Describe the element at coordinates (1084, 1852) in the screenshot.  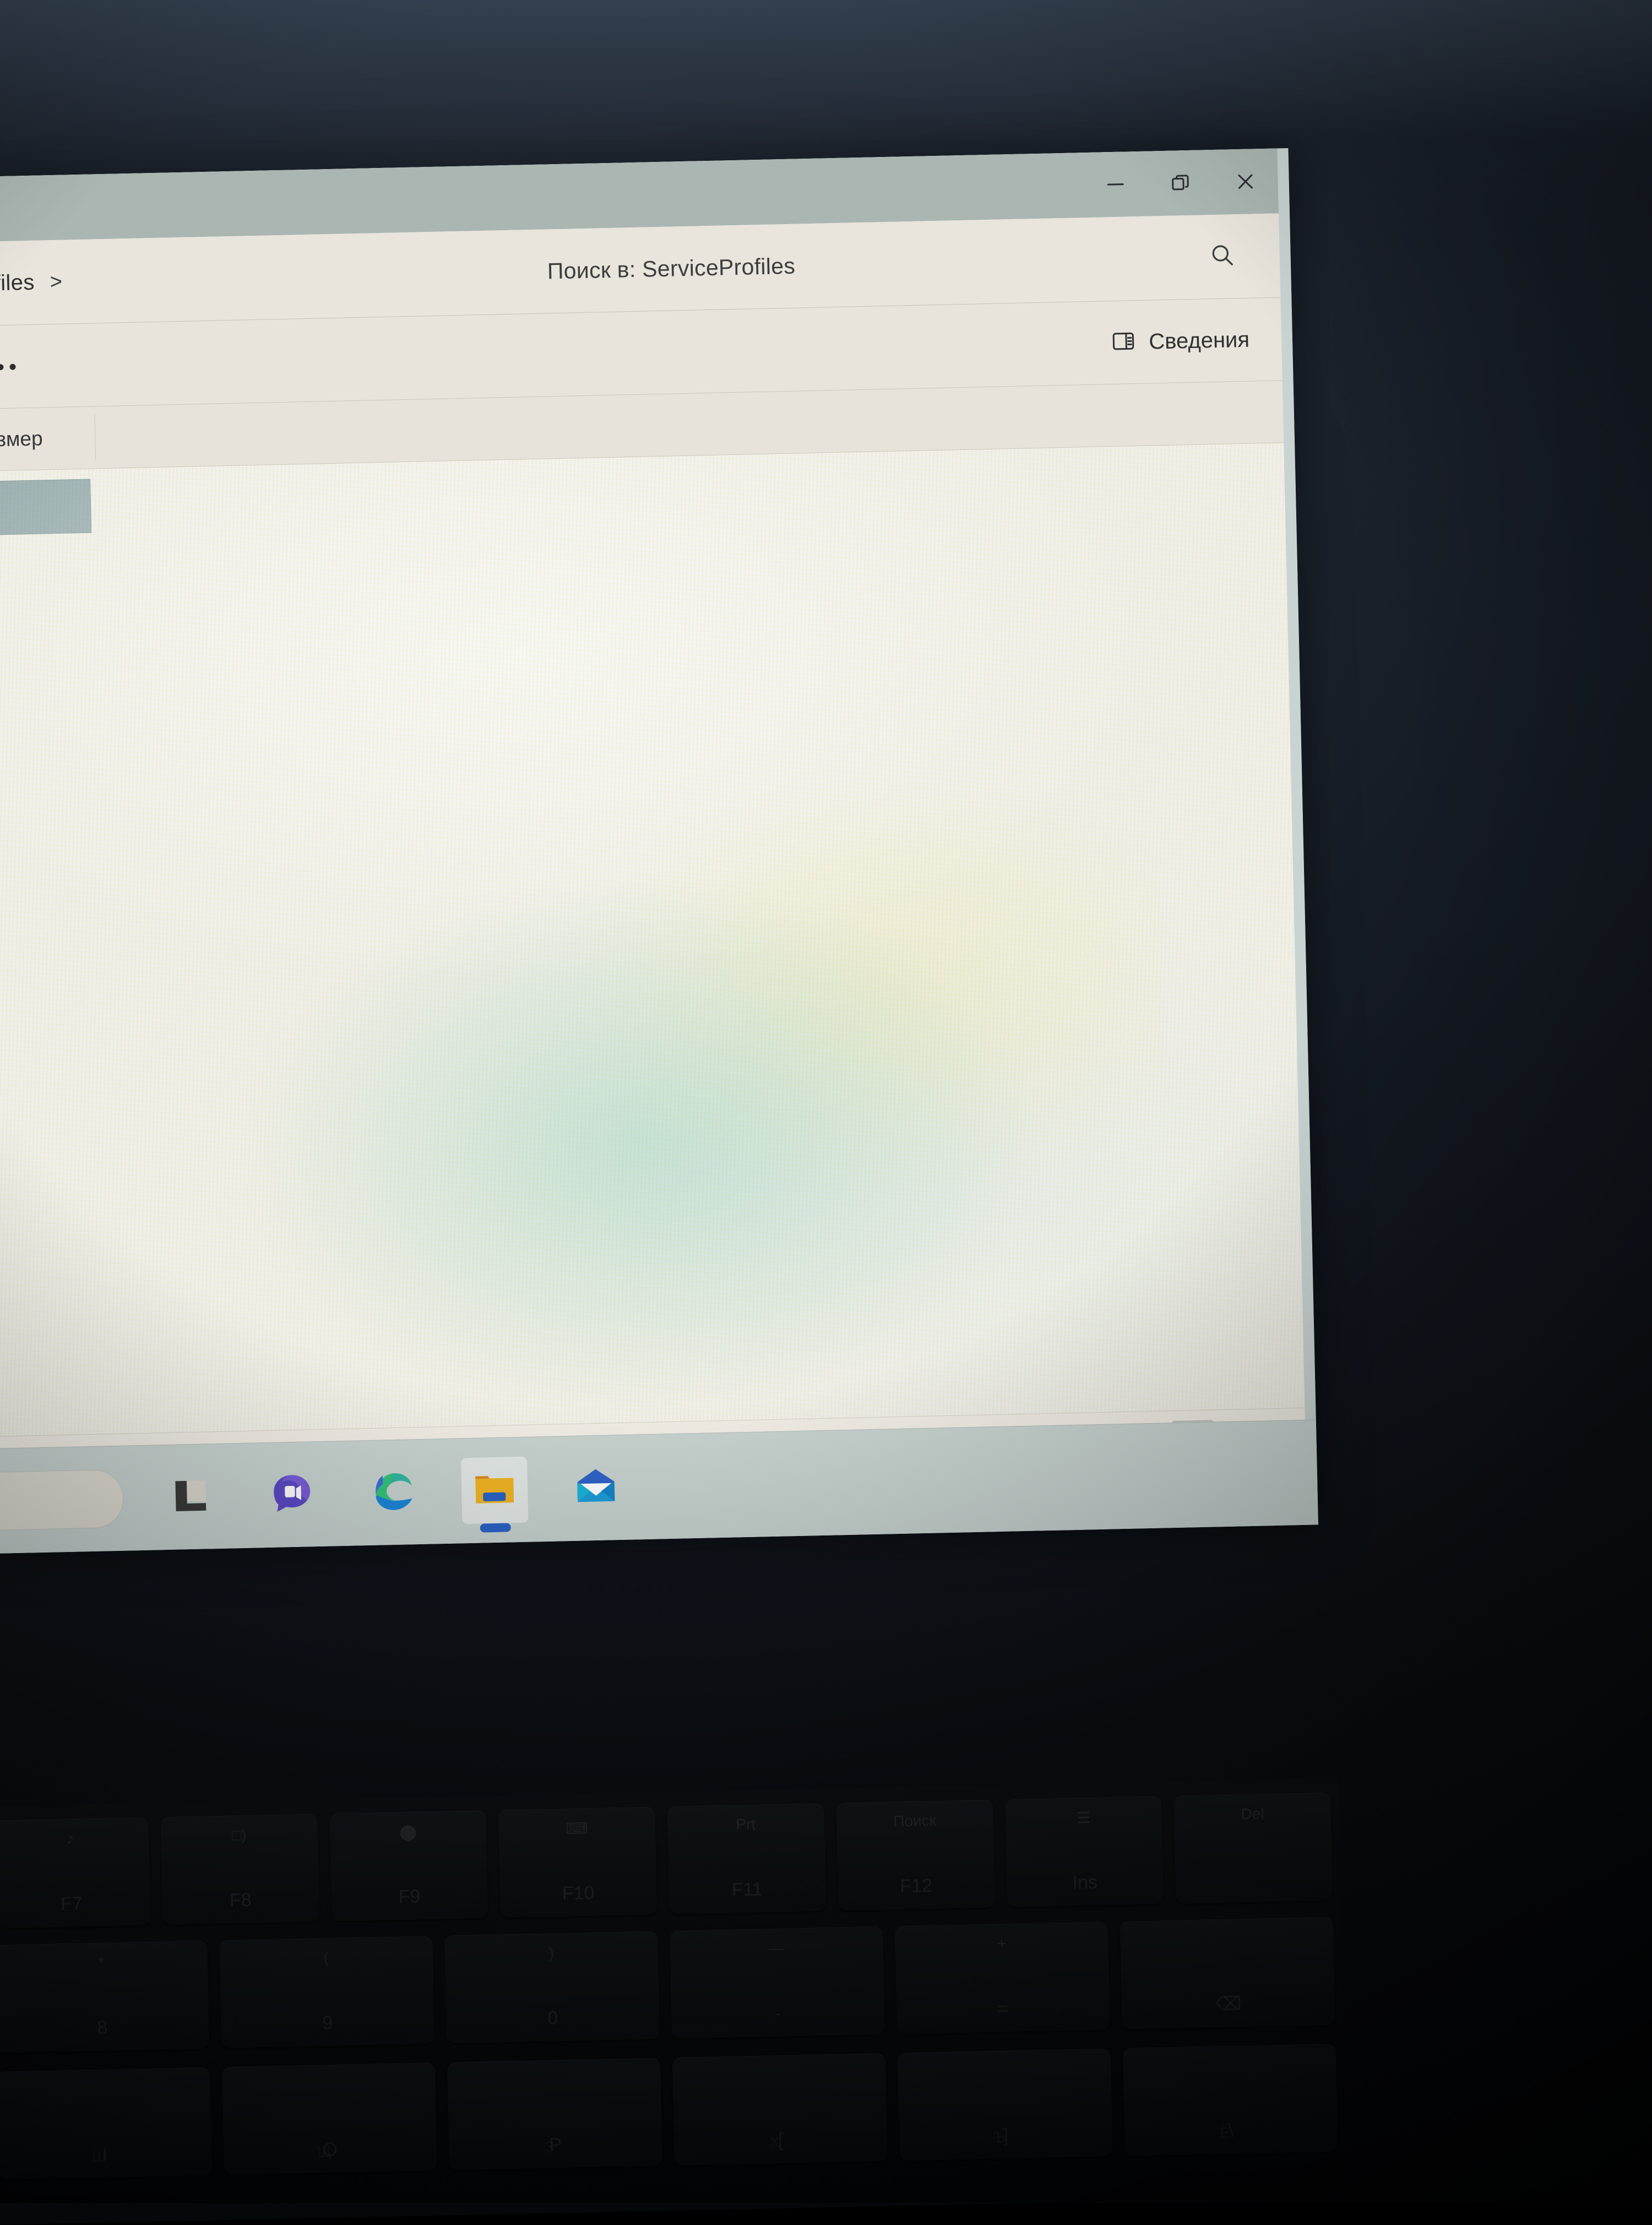
I see `key: ☰ Ins` at that location.